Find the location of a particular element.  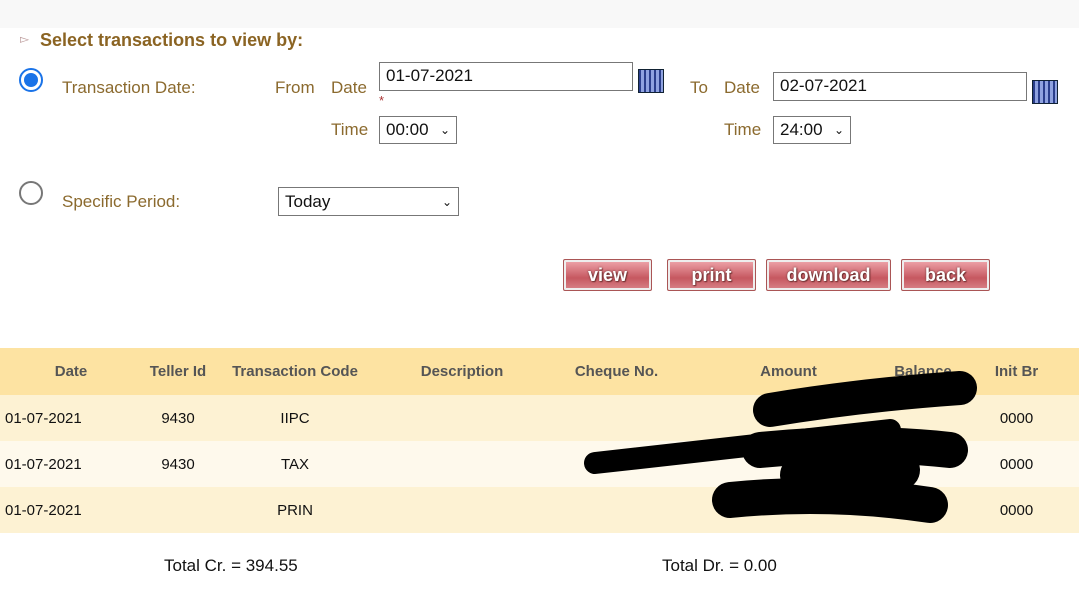

total-debit: Total Dr. = 0.00 is located at coordinates (719, 565).